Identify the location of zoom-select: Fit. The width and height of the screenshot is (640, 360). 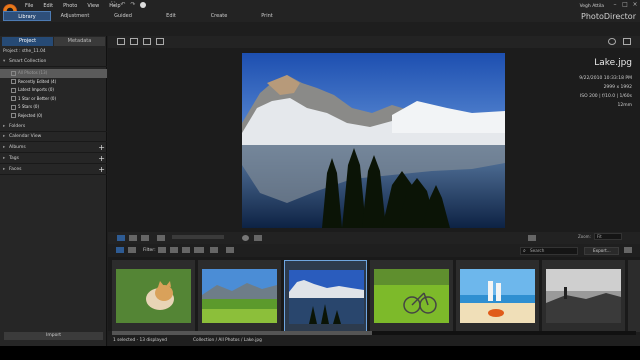
(608, 236).